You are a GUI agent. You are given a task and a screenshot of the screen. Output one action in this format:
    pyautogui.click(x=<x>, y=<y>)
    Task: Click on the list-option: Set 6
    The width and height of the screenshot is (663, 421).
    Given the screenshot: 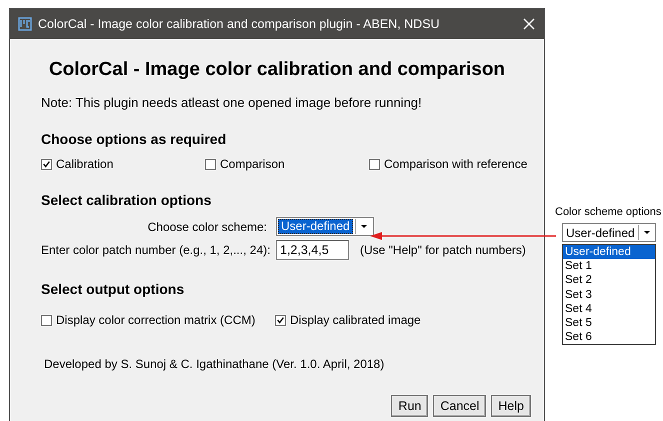 What is the action you would take?
    pyautogui.click(x=609, y=337)
    